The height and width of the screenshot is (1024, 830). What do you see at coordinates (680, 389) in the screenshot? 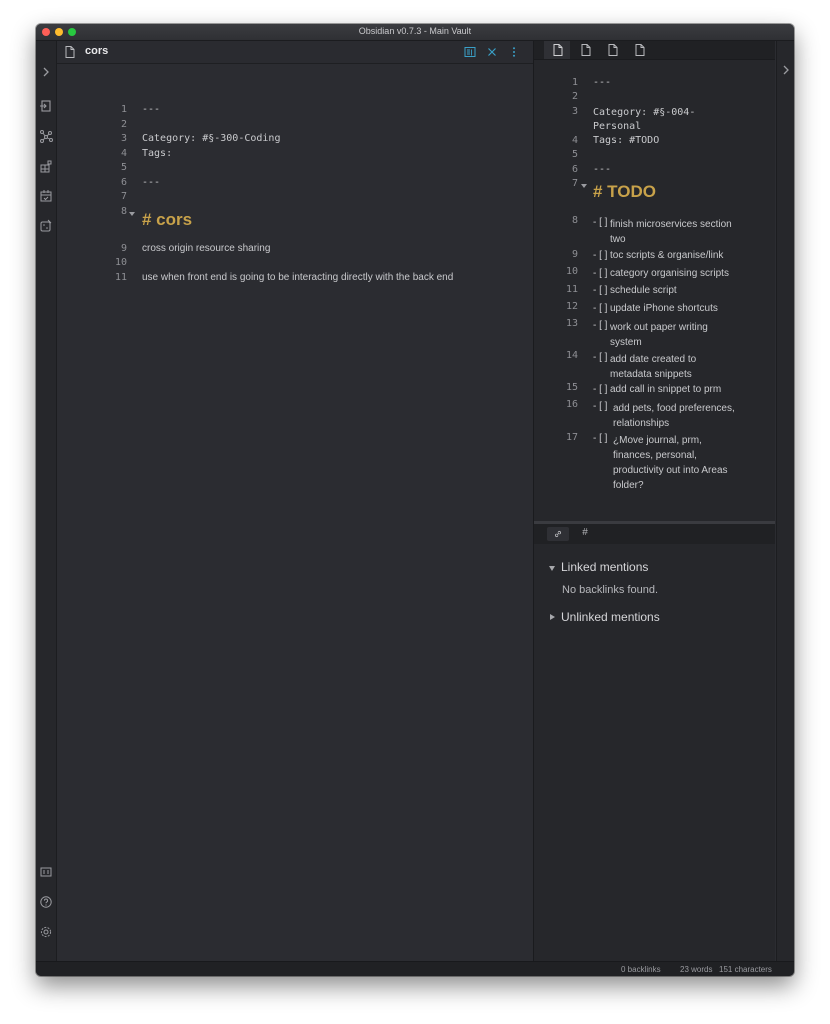
I see `task-item: add call in snippet to prm` at bounding box center [680, 389].